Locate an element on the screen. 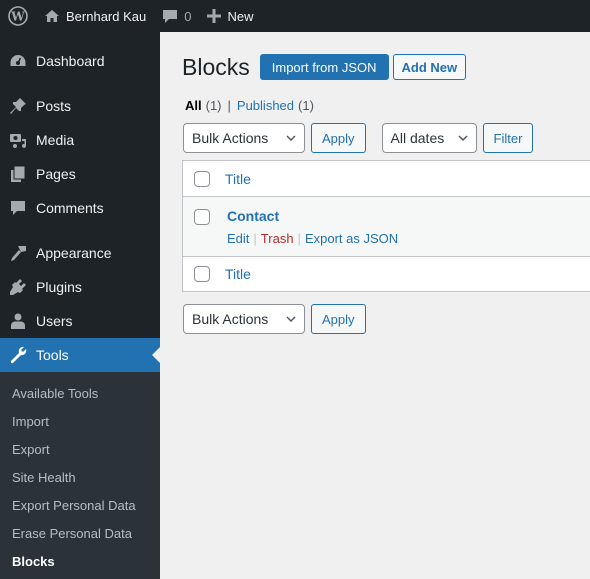 The height and width of the screenshot is (579, 590). sidebar-item-pages: Pages is located at coordinates (80, 174).